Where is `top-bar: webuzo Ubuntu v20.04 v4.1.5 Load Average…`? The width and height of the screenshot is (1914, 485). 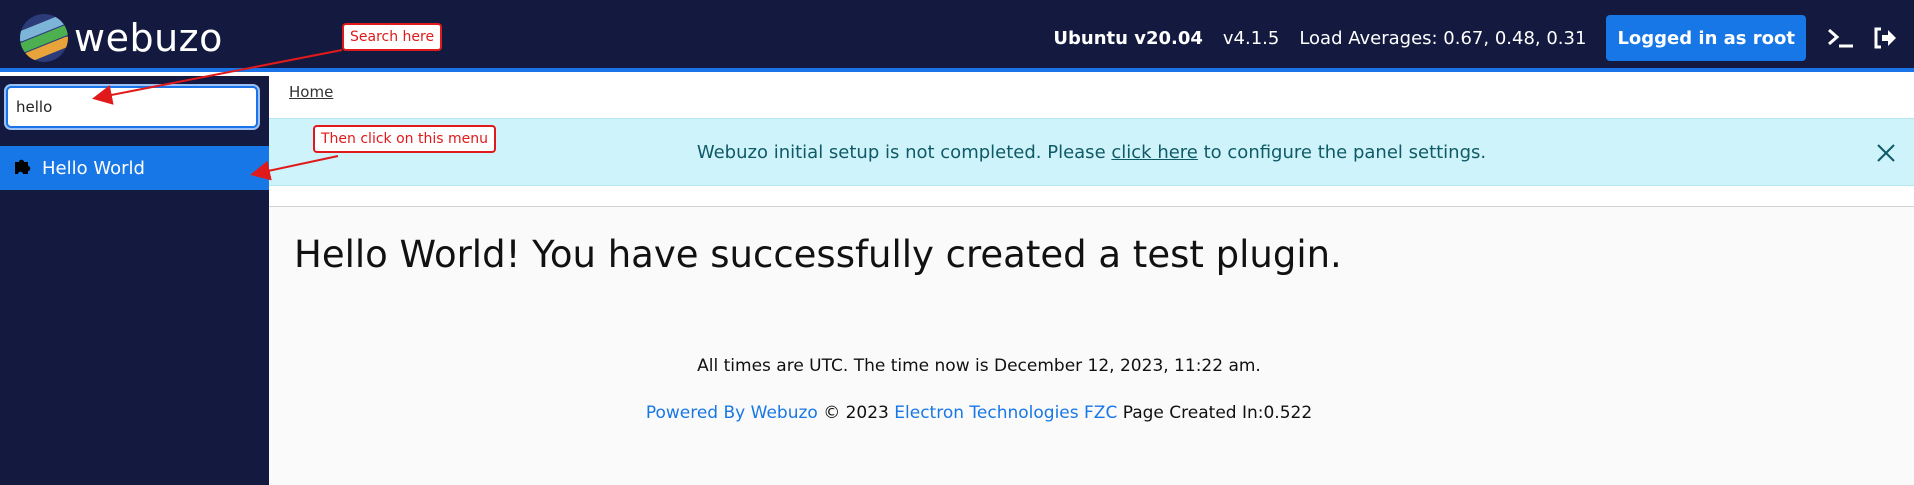
top-bar: webuzo Ubuntu v20.04 v4.1.5 Load Average… is located at coordinates (957, 36).